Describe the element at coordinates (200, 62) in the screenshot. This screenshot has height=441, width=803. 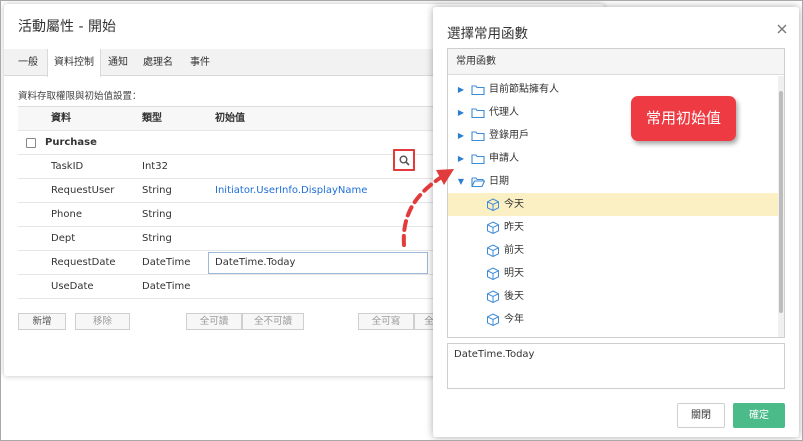
I see `tab-events: 事件` at that location.